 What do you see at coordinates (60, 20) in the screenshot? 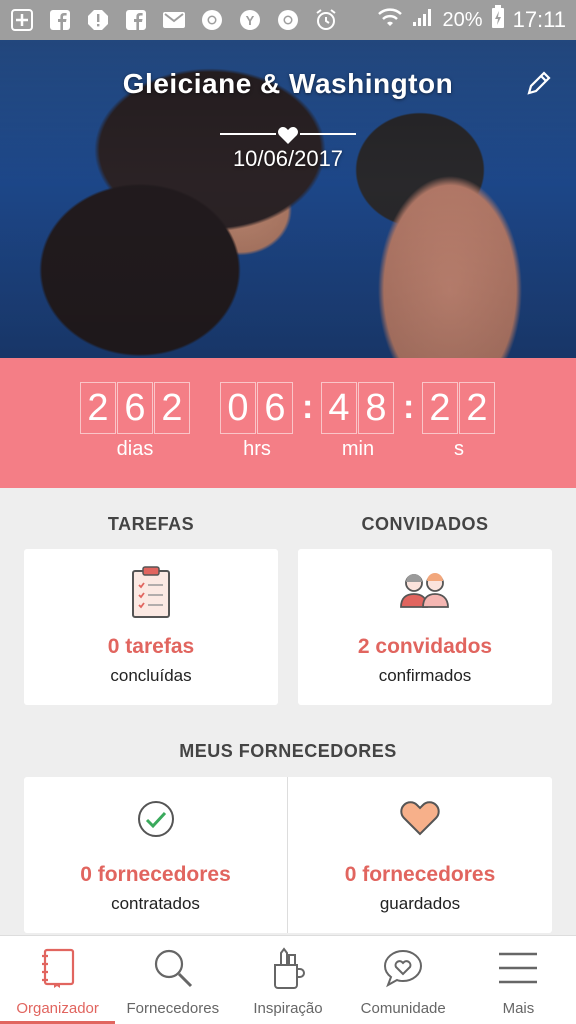
I see `facebook-icon` at bounding box center [60, 20].